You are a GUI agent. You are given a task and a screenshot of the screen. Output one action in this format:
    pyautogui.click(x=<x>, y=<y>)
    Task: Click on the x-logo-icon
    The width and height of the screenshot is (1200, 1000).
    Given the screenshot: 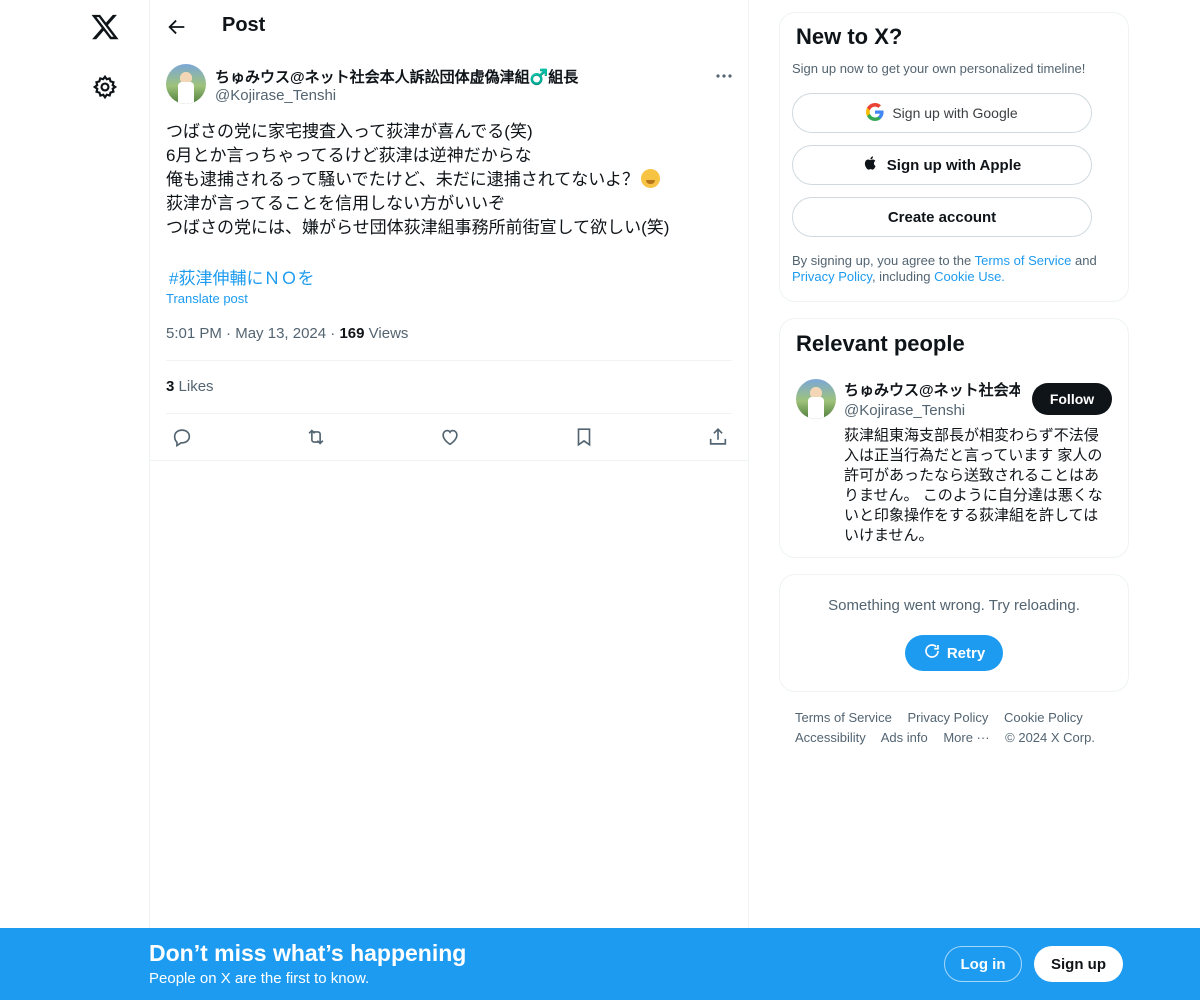 What is the action you would take?
    pyautogui.click(x=105, y=27)
    